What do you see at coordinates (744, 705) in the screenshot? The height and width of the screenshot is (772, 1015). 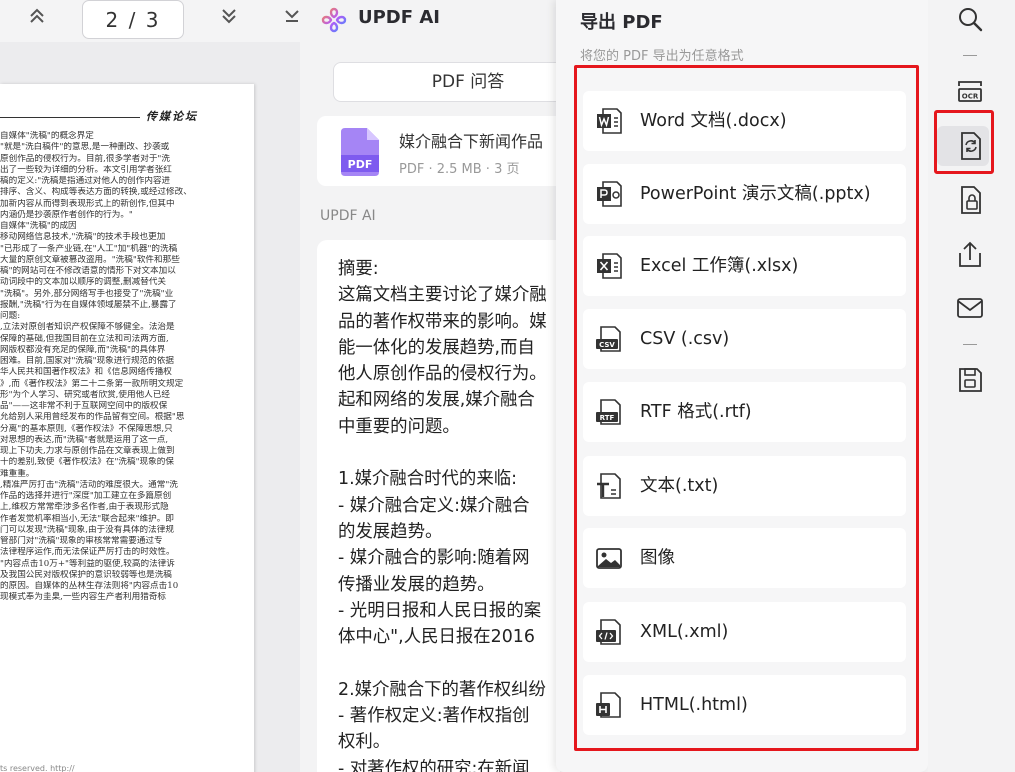 I see `export-html-button: HTML(.html)` at bounding box center [744, 705].